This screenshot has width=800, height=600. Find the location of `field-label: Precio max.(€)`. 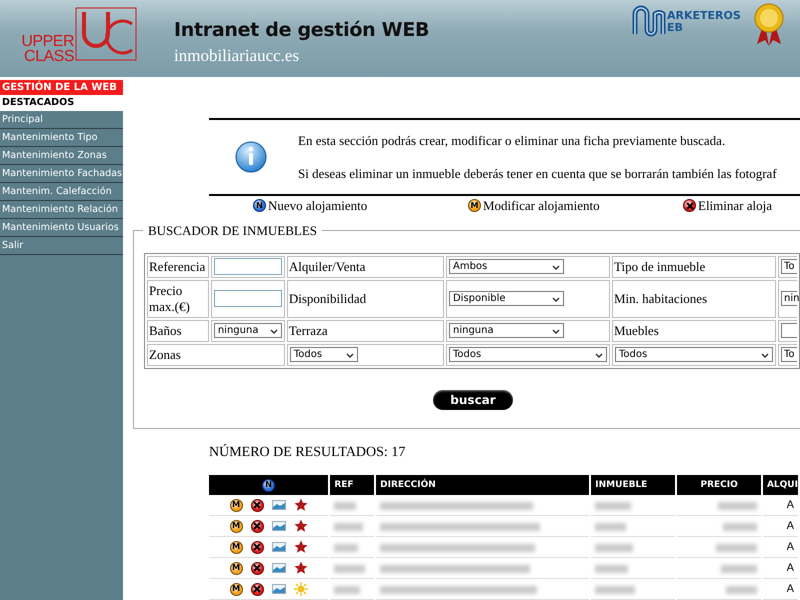

field-label: Precio max.(€) is located at coordinates (178, 299).